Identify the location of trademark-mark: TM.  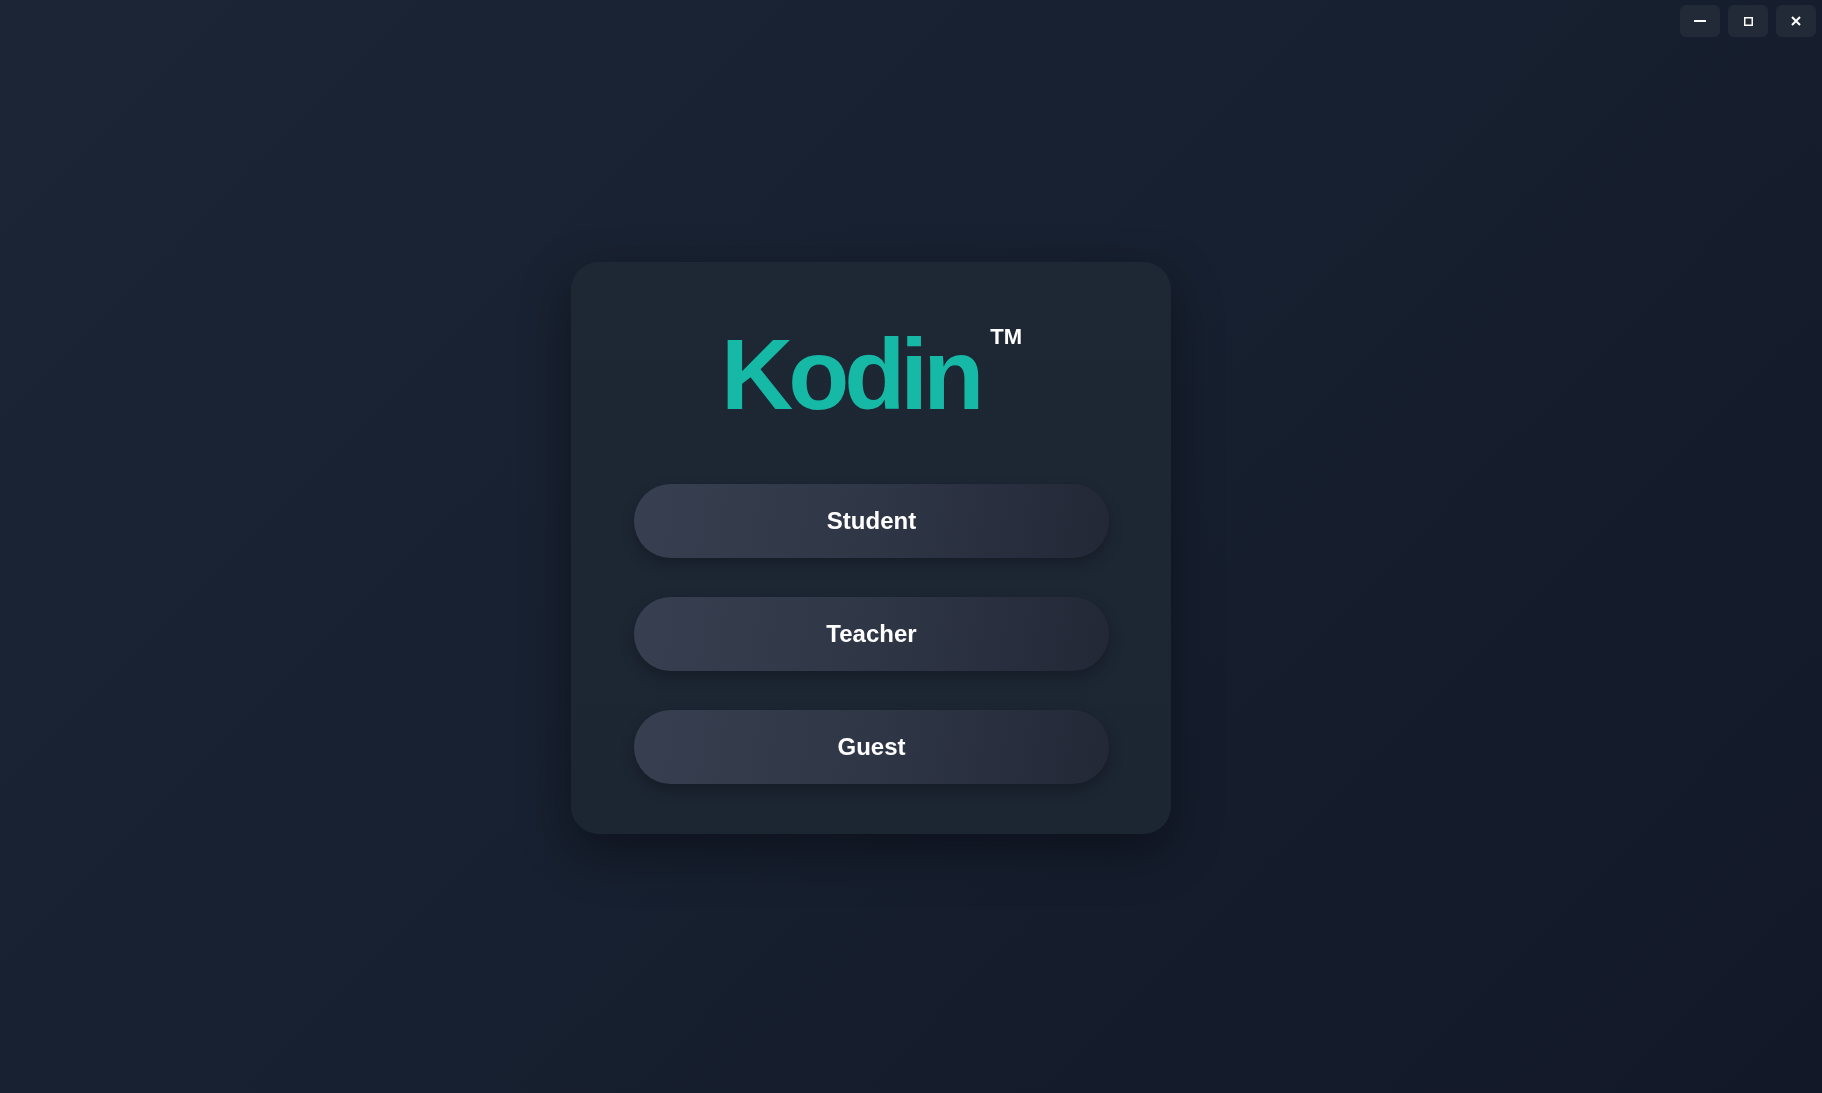
(1006, 337).